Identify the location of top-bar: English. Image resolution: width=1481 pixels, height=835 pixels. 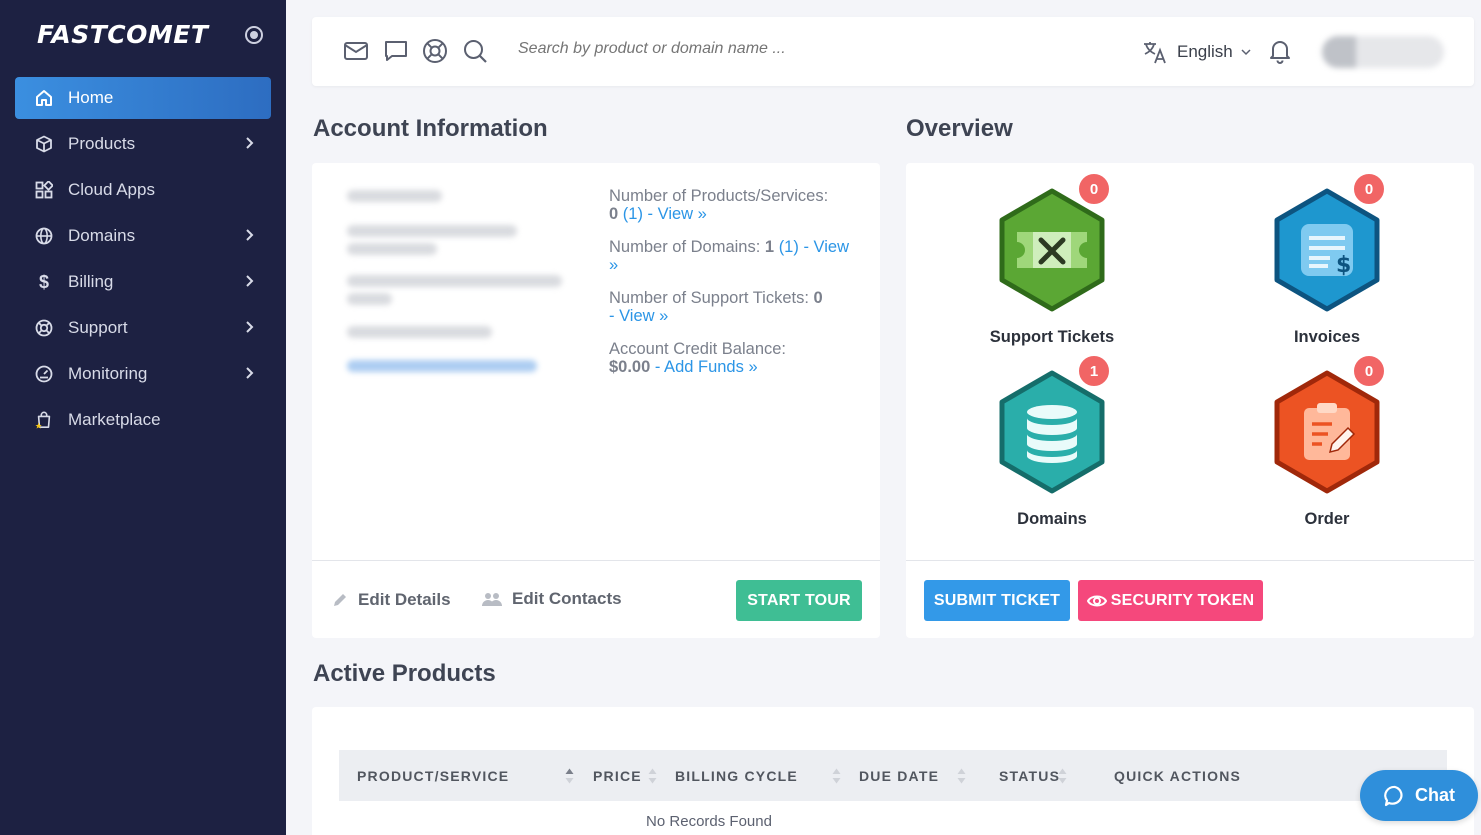
(893, 51).